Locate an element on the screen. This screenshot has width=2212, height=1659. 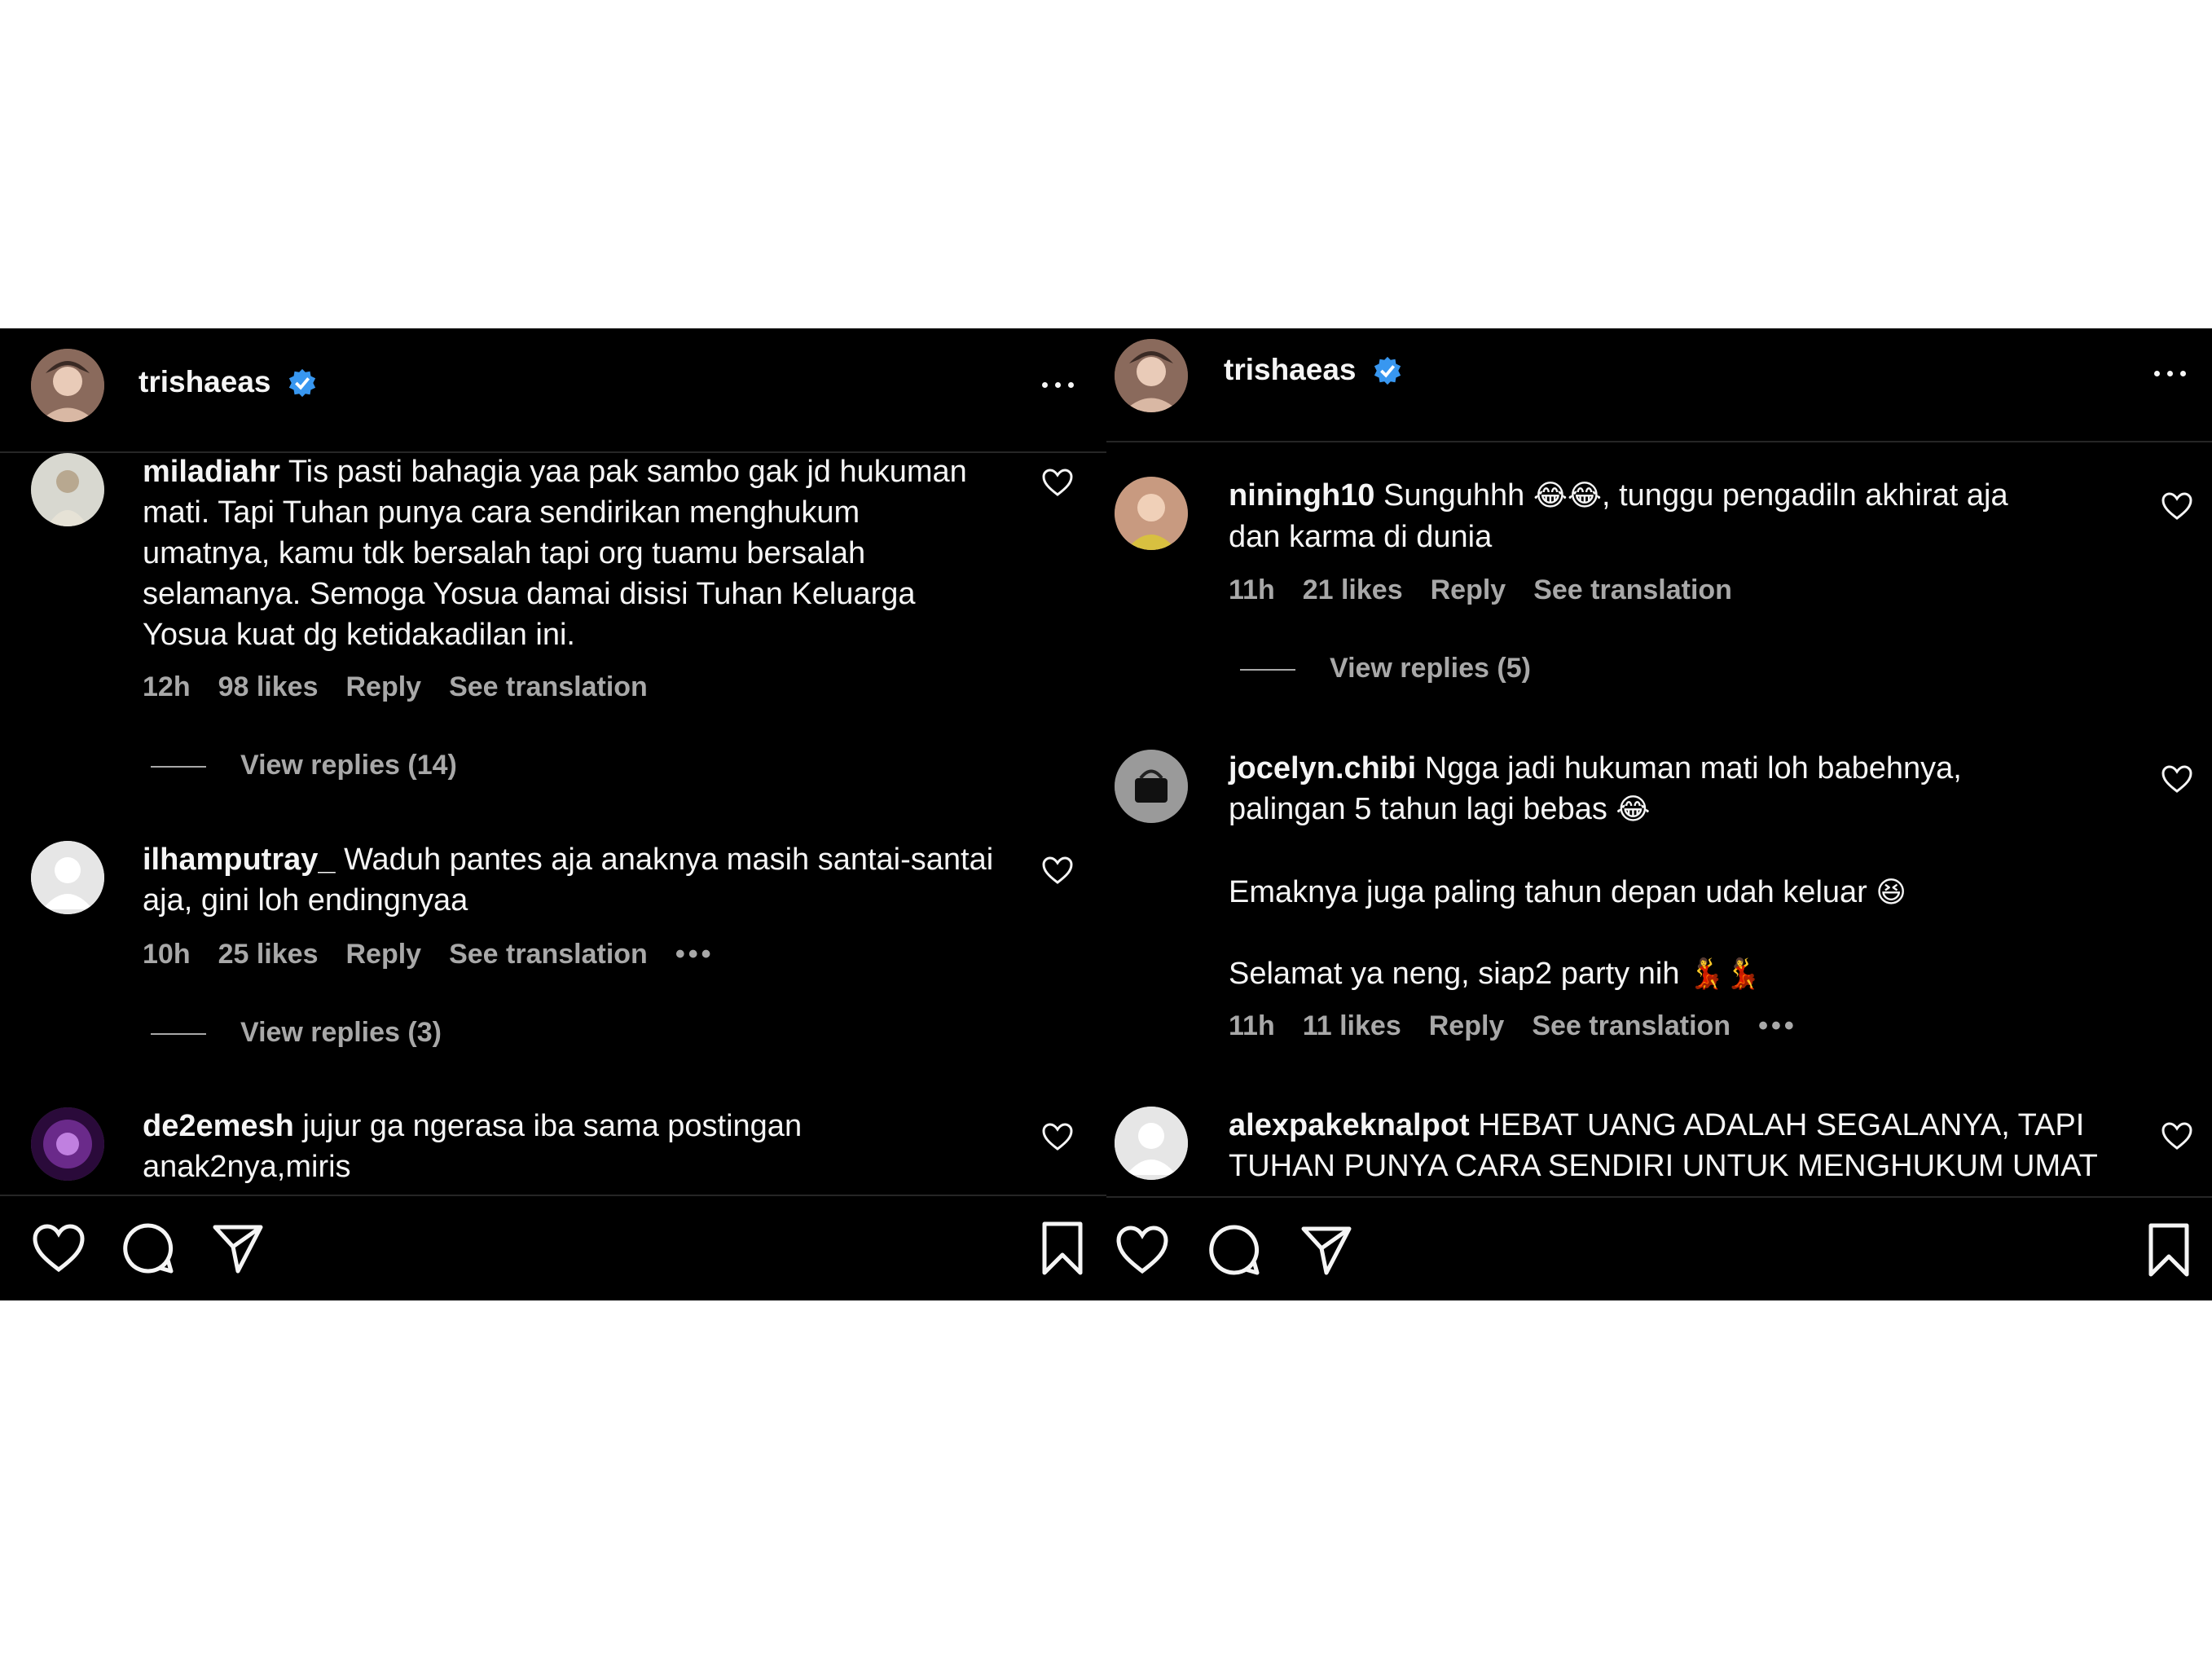
dancing-emoji: 💃💃 is located at coordinates (1724, 974).